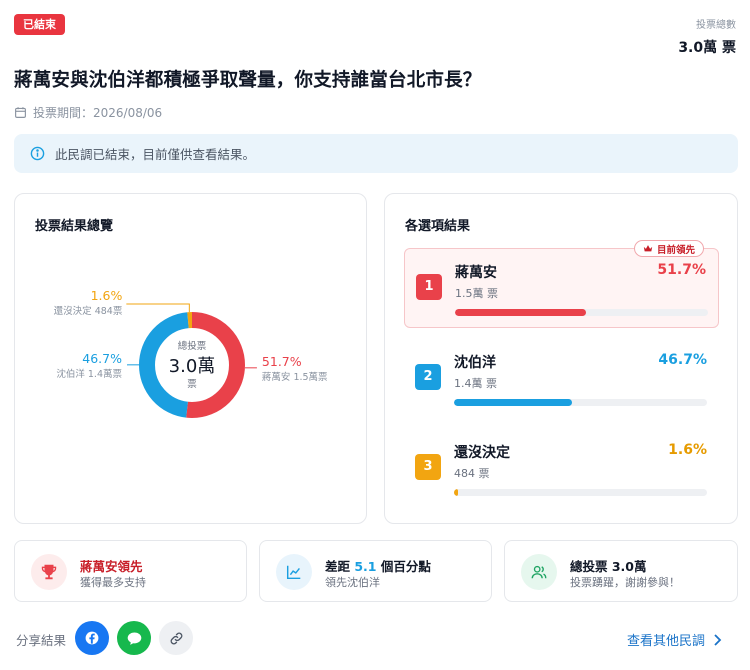  Describe the element at coordinates (707, 36) in the screenshot. I see `total-votes-summary: 投票總數 3.0萬 票` at that location.